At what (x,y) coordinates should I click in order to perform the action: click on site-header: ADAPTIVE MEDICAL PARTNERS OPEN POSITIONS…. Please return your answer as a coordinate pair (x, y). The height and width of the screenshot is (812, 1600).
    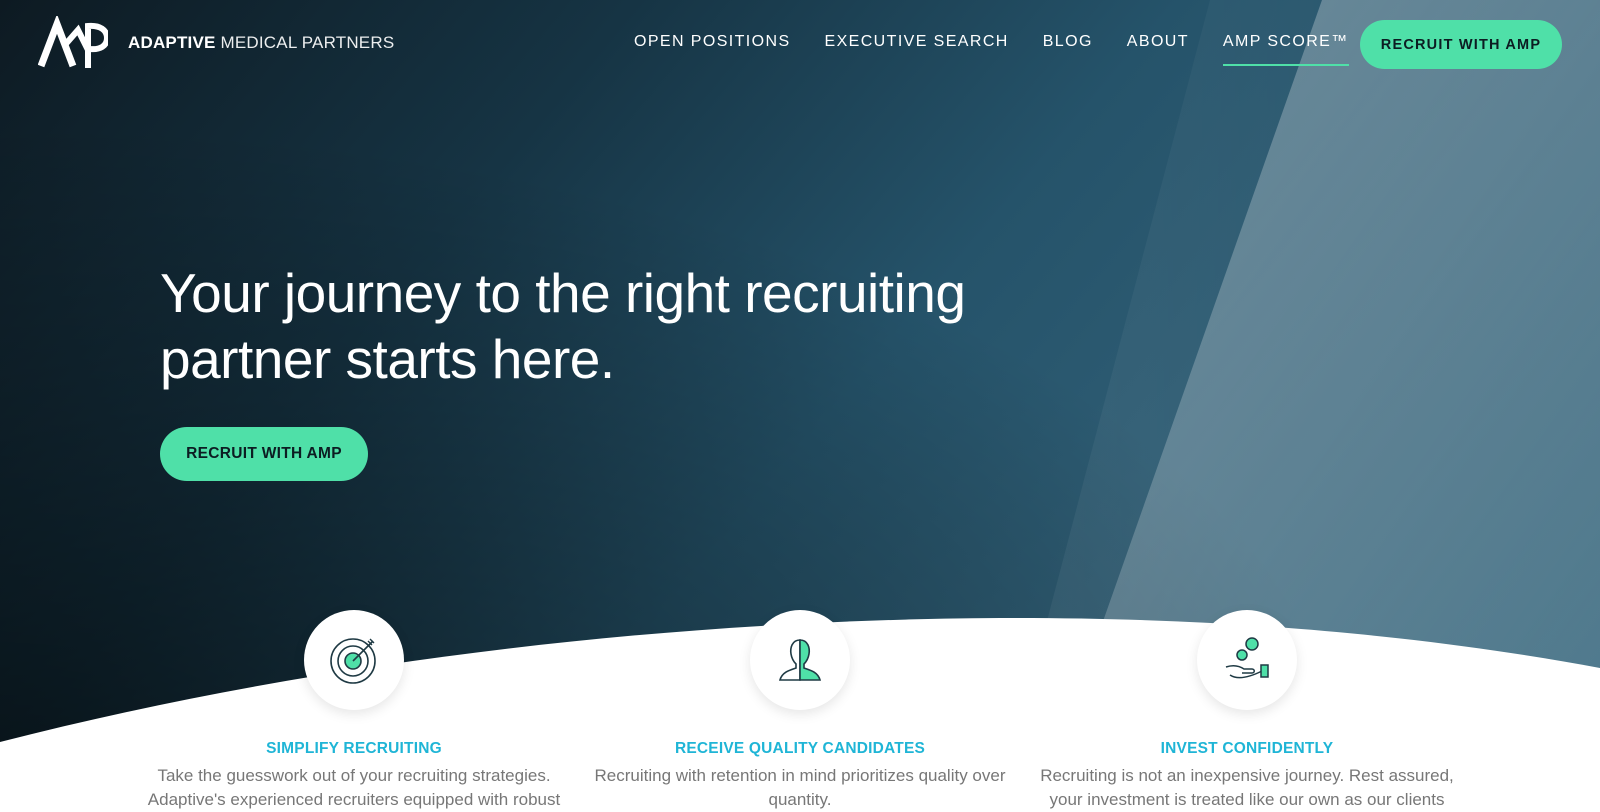
    Looking at the image, I should click on (800, 45).